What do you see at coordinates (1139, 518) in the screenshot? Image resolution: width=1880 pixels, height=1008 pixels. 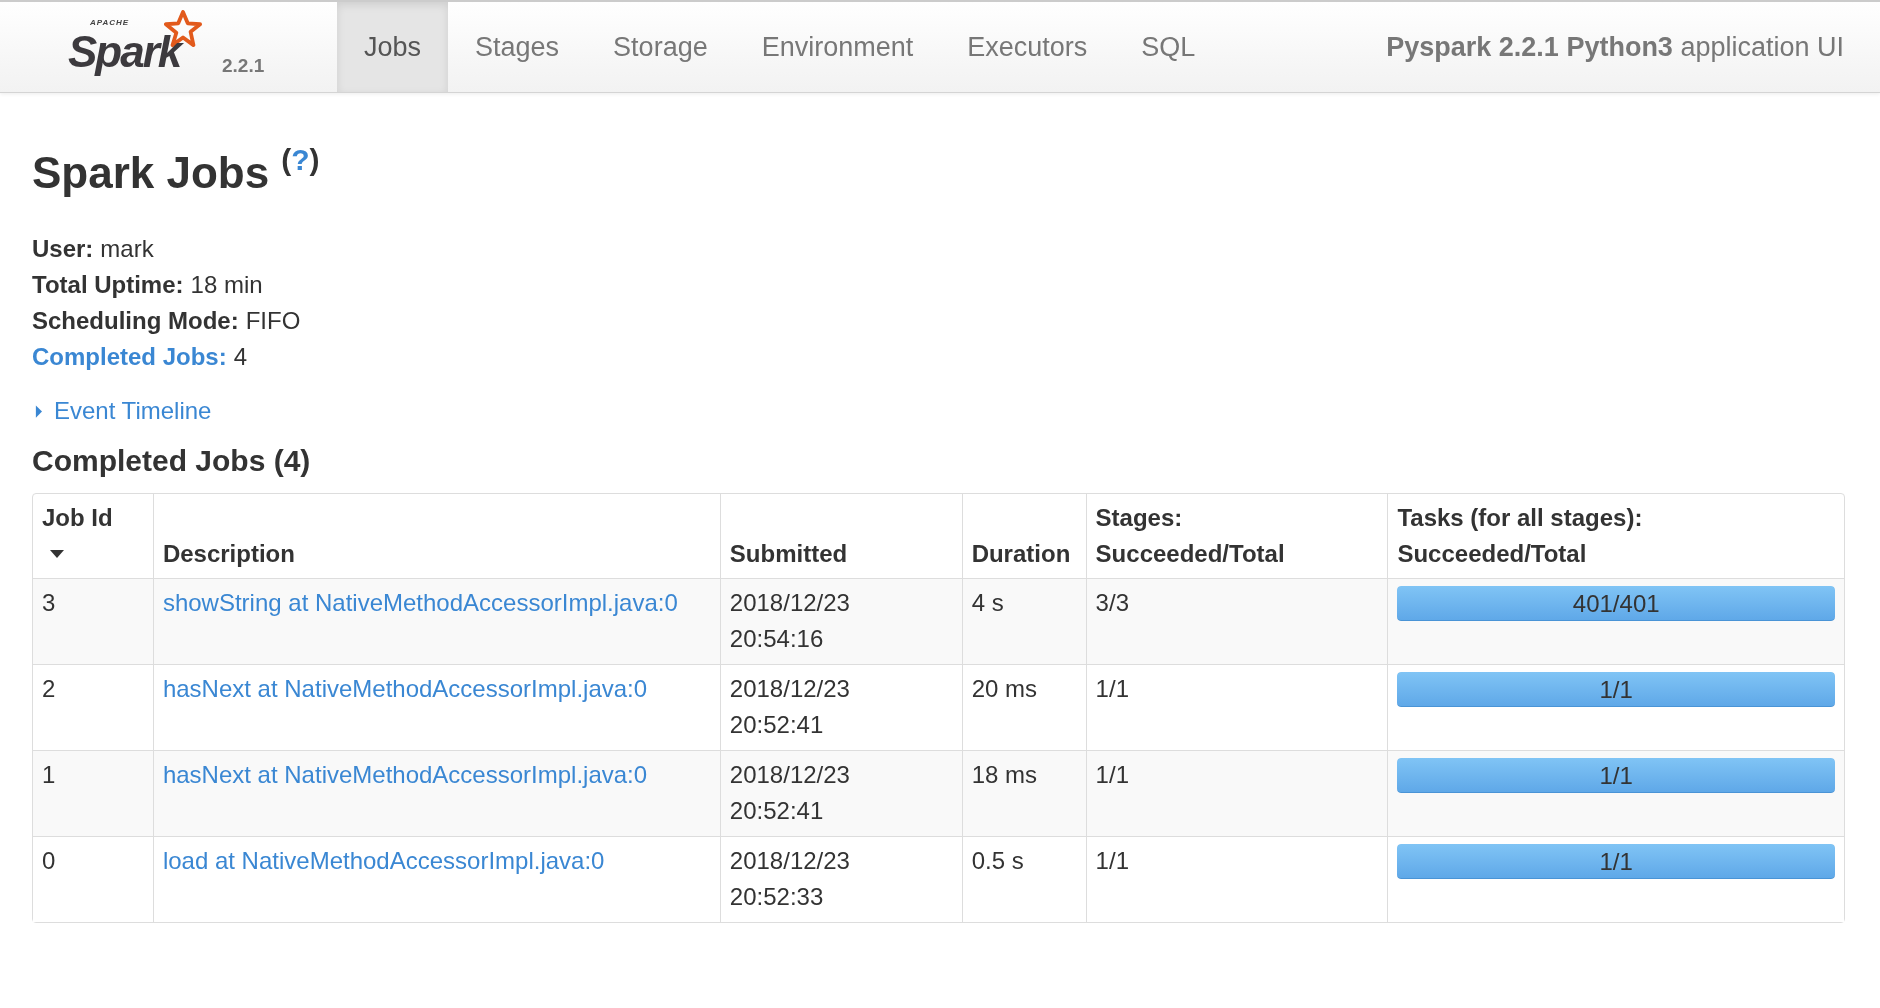 I see `column-header: Stages:` at bounding box center [1139, 518].